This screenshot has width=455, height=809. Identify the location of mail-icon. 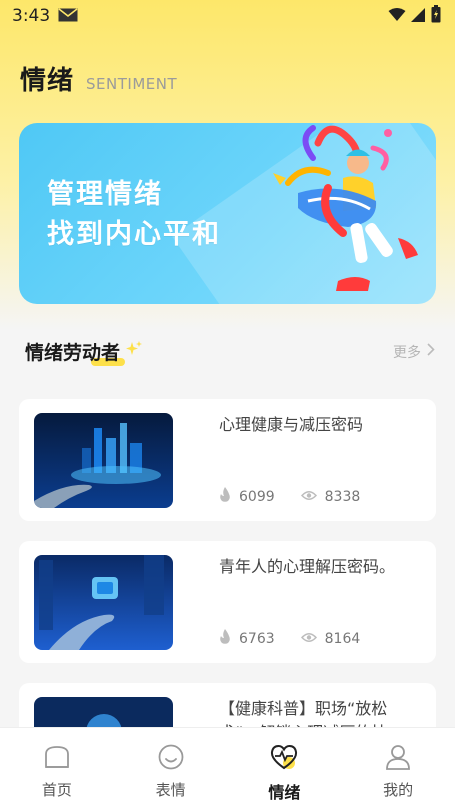
(68, 16).